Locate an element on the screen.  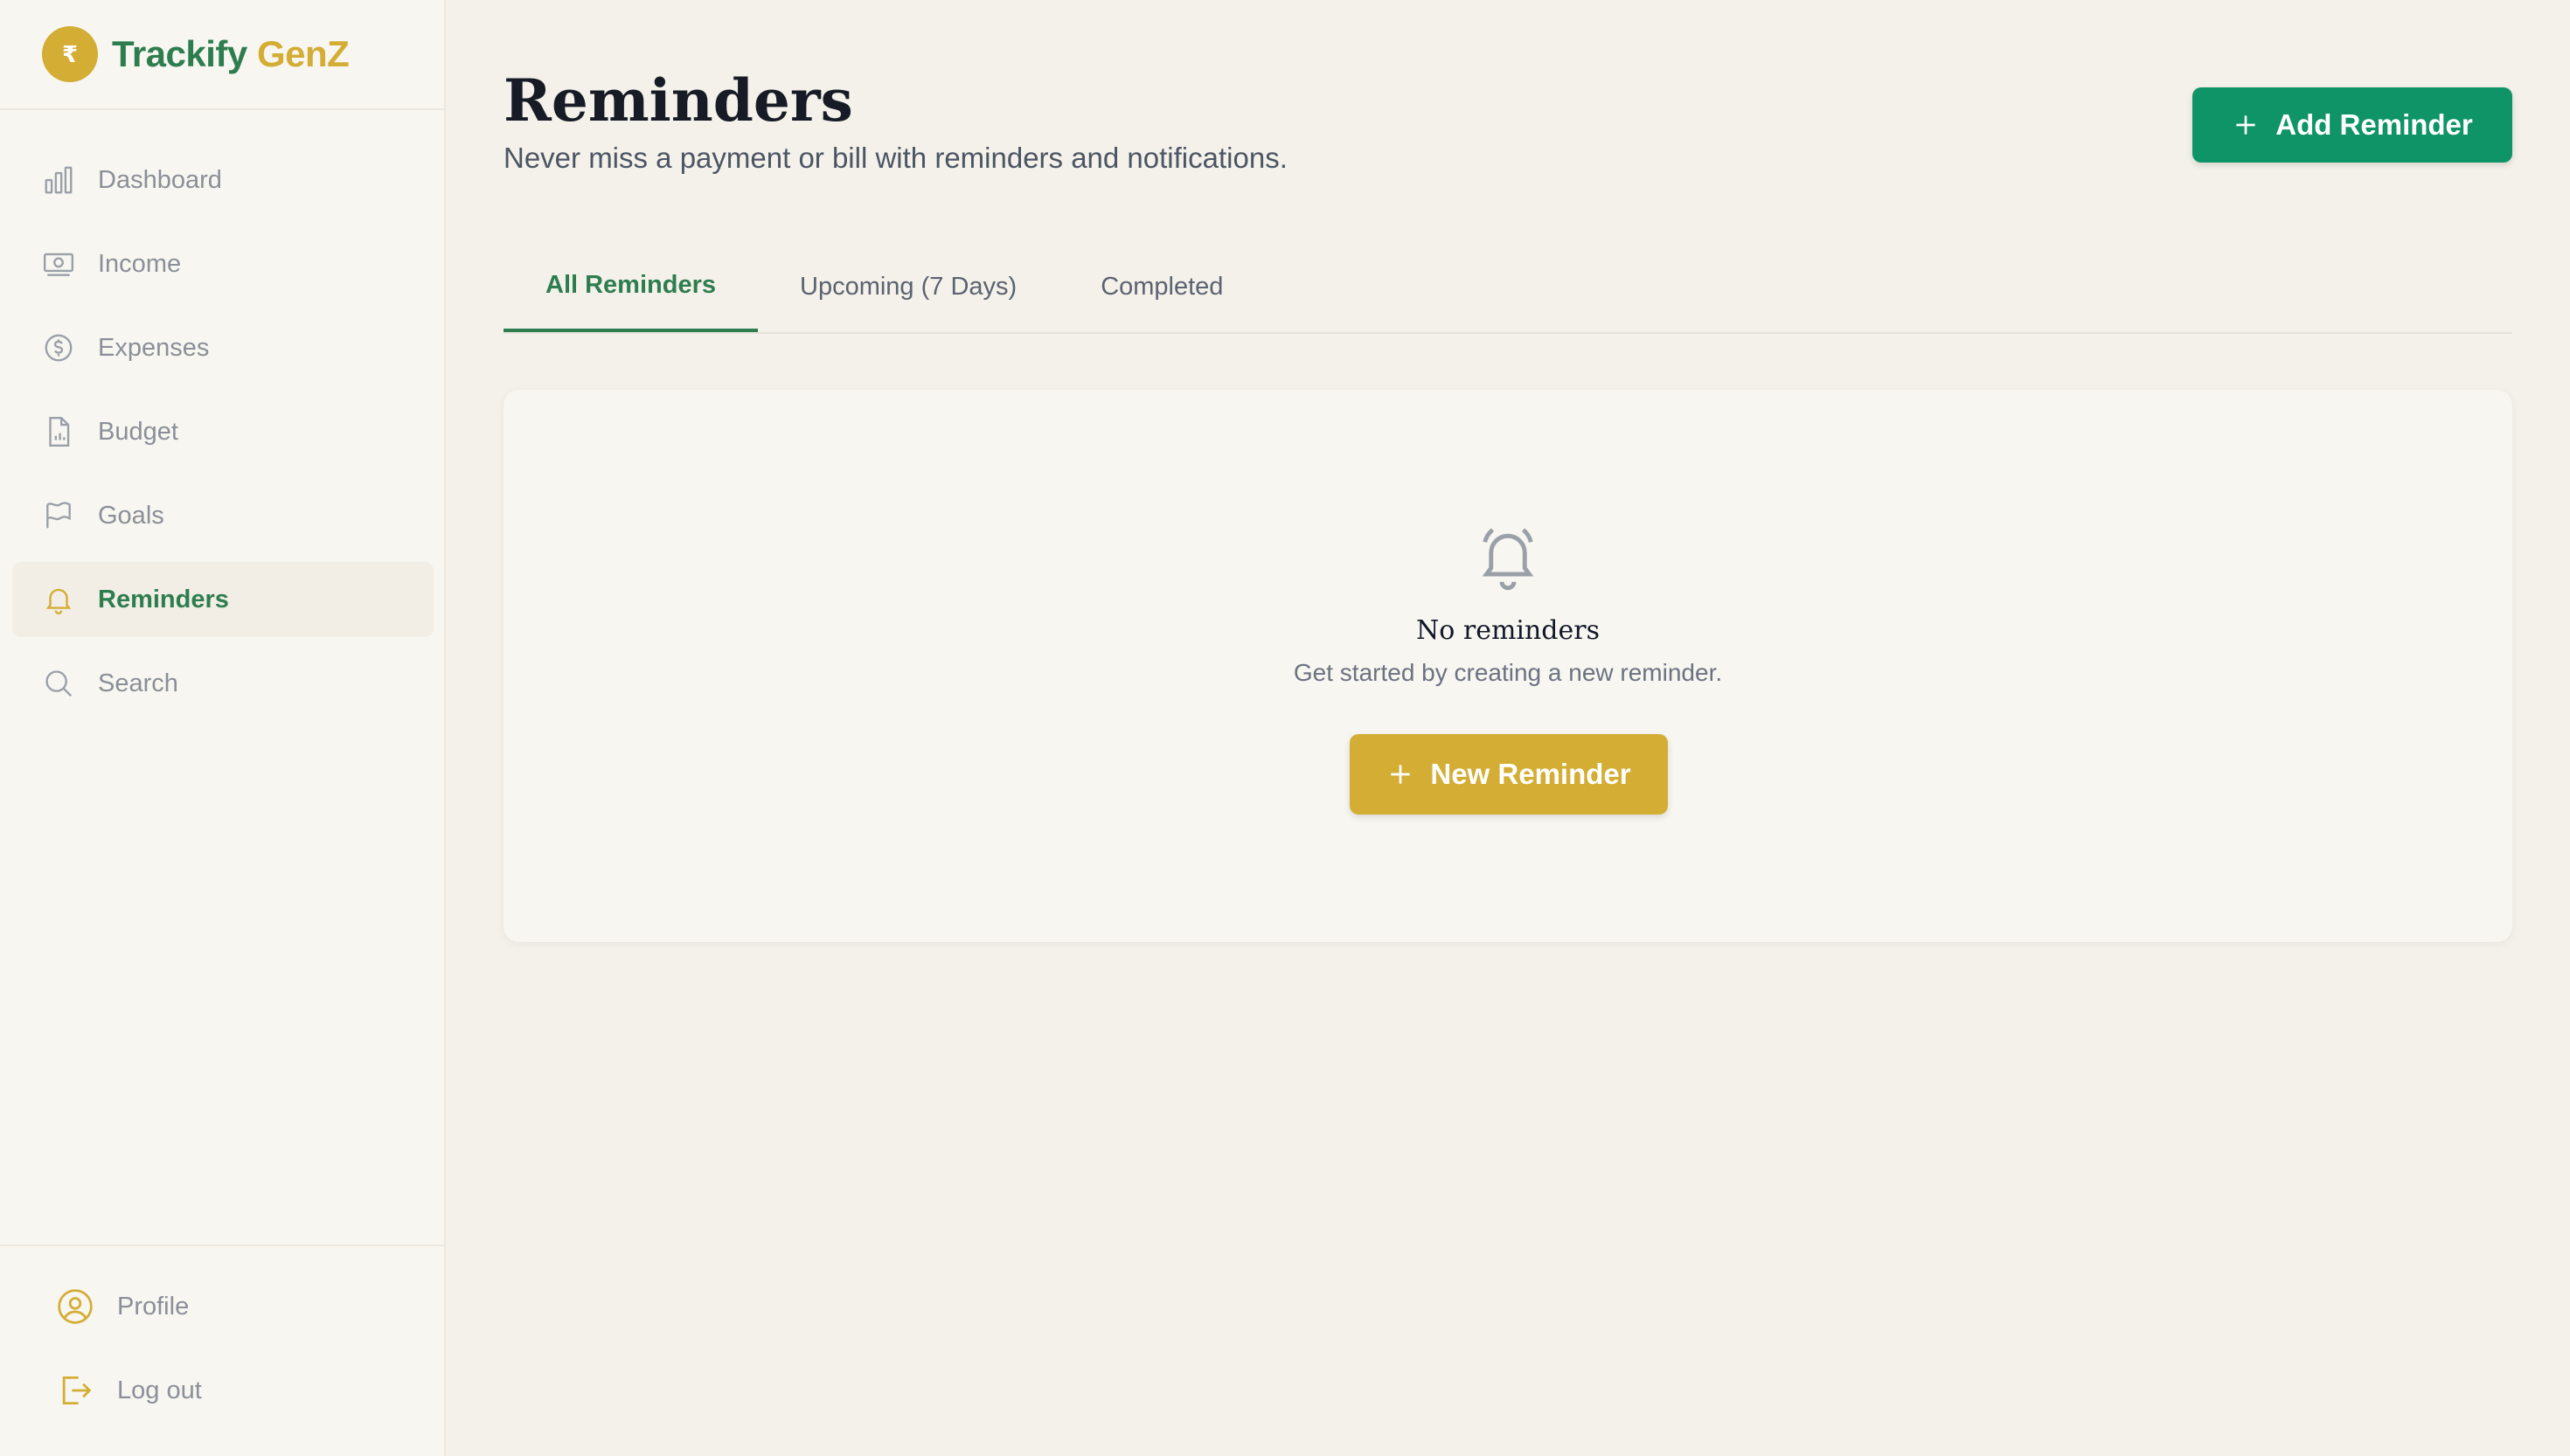
document-chart-icon is located at coordinates (58, 431).